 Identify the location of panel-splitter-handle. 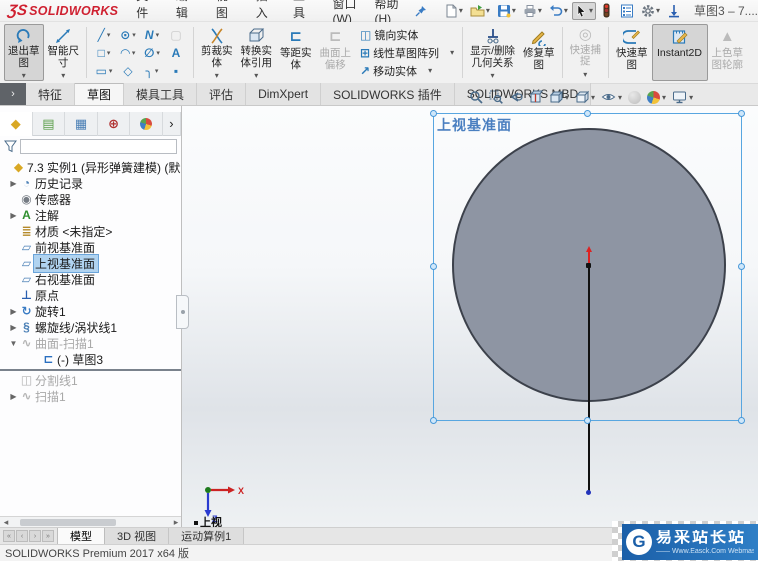
(182, 312).